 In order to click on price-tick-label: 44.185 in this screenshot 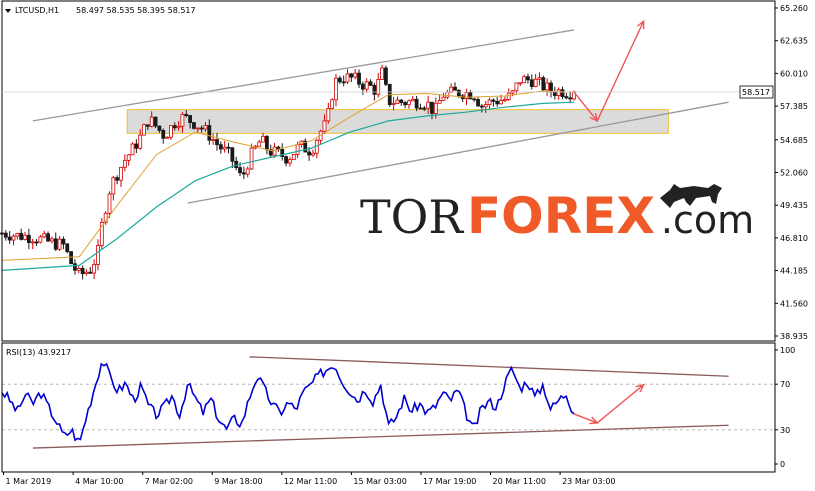, I will do `click(794, 271)`.